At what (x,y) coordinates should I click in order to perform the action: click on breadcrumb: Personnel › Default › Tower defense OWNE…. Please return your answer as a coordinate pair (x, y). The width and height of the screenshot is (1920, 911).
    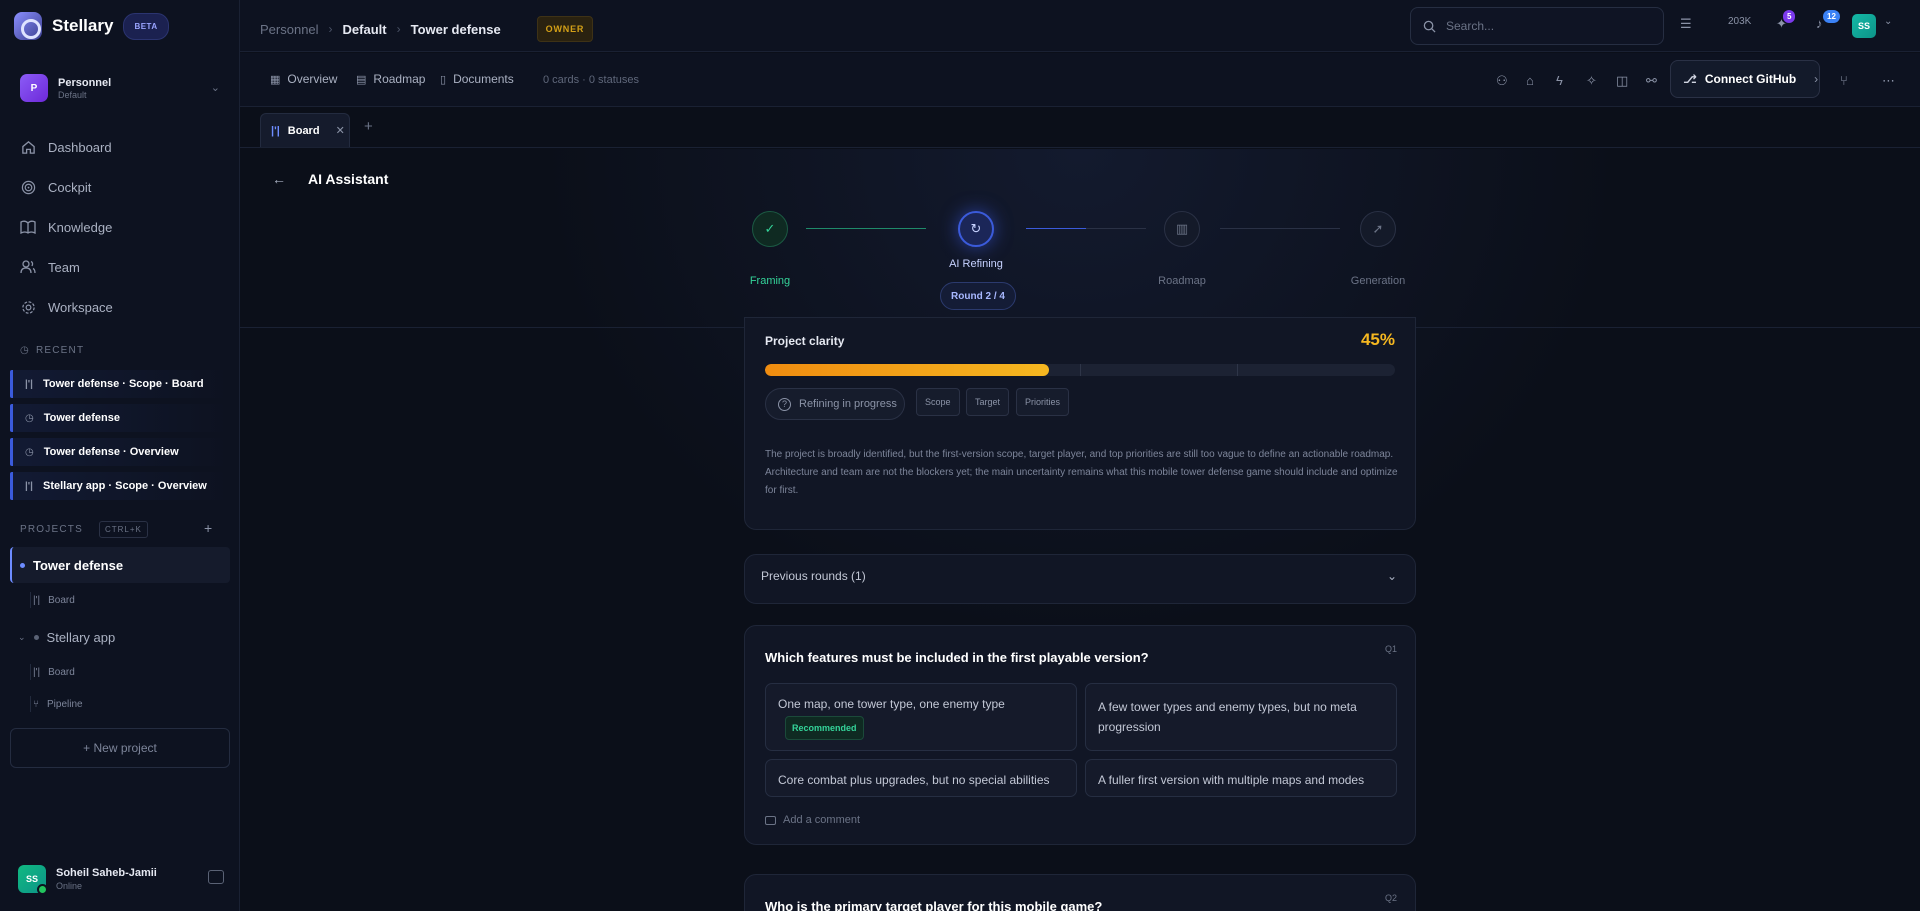
    Looking at the image, I should click on (427, 29).